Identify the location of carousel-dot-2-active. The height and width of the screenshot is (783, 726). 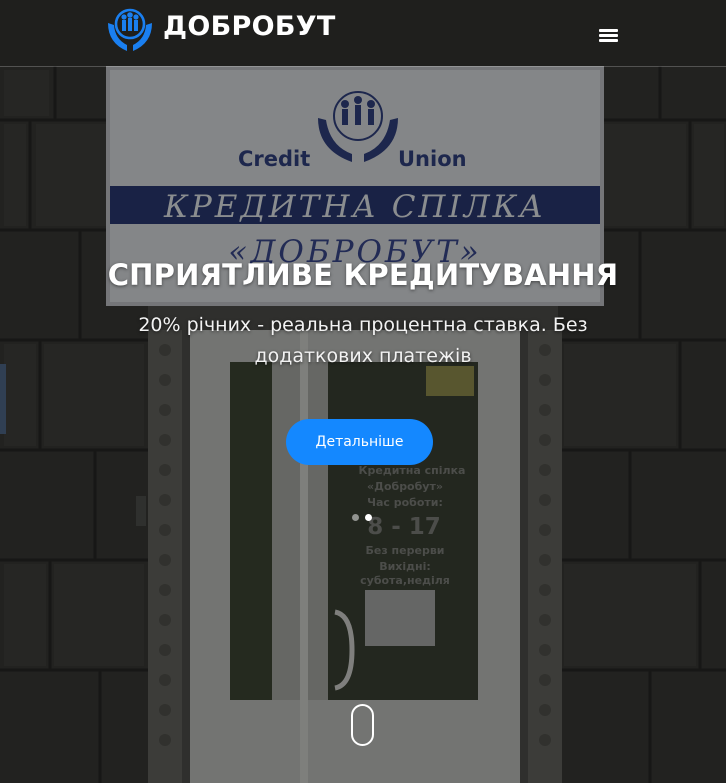
(368, 517).